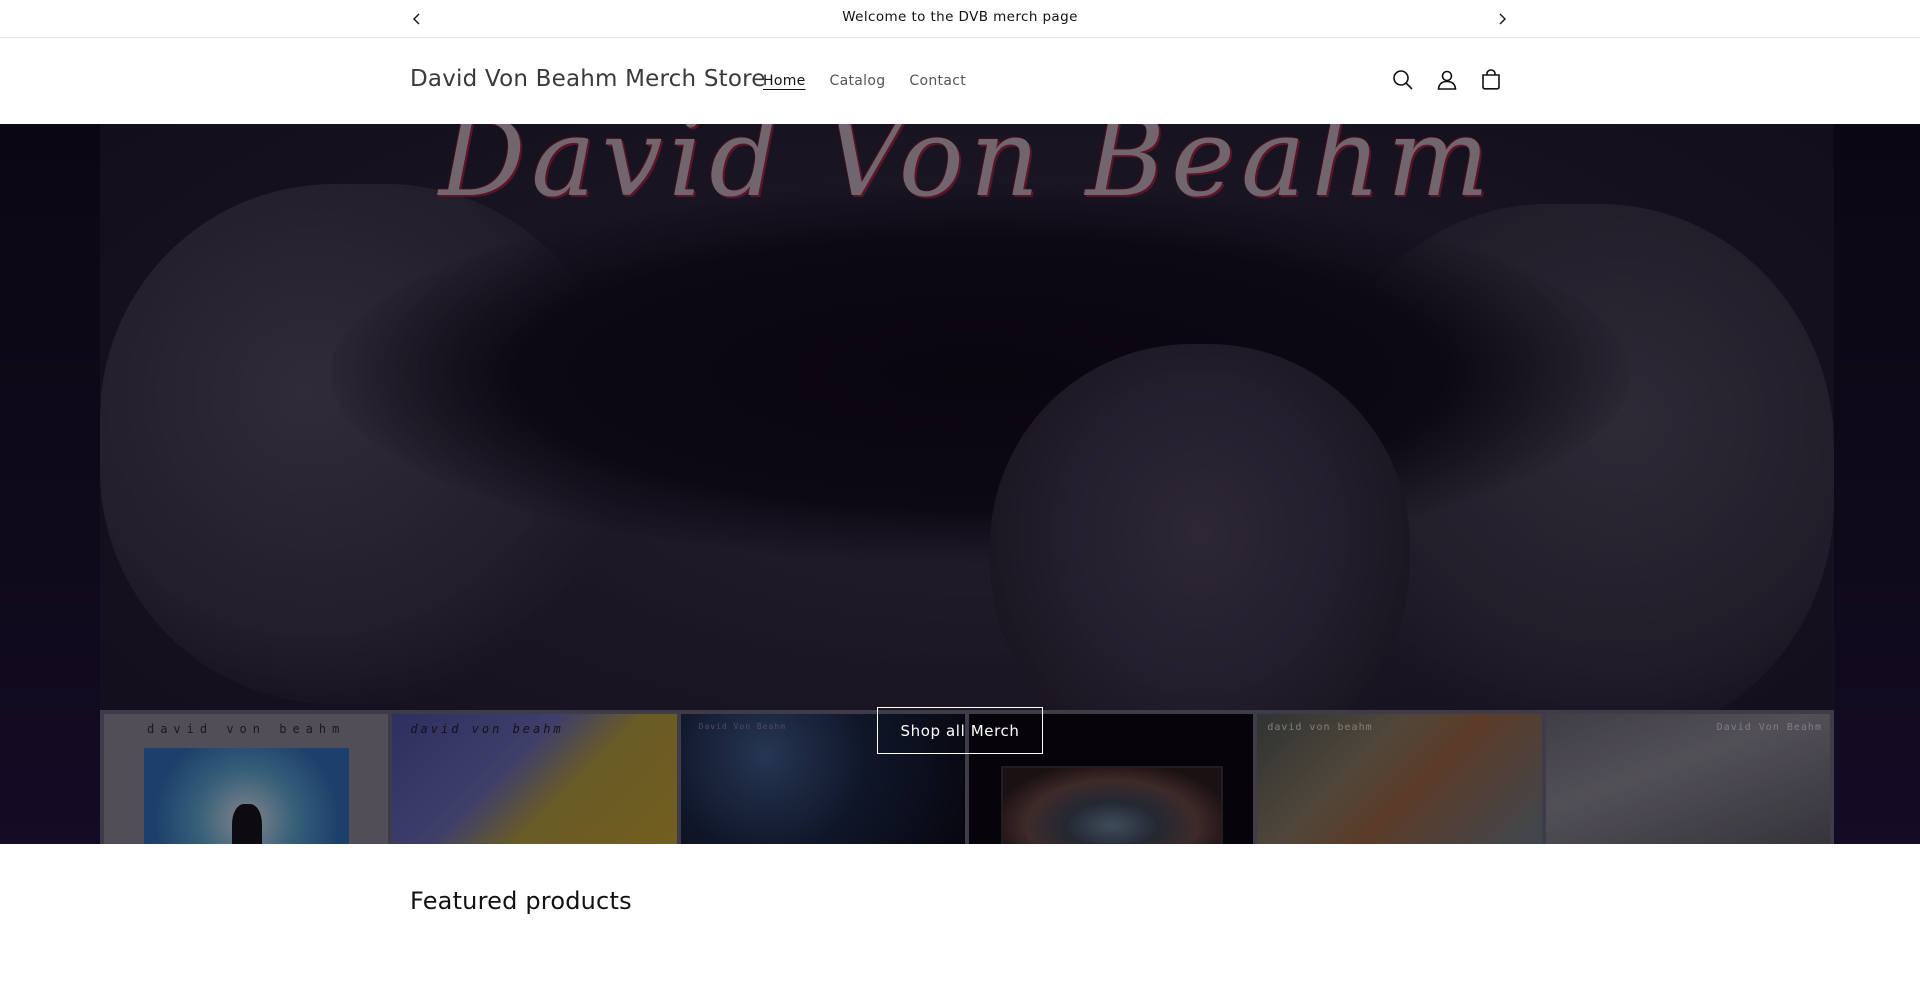  I want to click on main-nav: Home Catalog Contact, so click(876, 81).